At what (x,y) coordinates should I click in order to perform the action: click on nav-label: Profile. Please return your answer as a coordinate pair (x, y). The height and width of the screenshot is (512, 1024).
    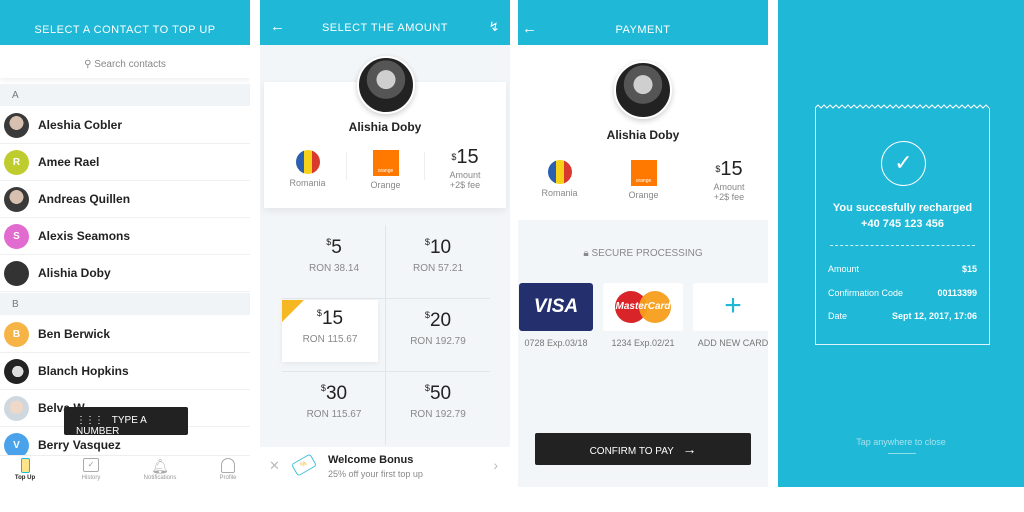
    Looking at the image, I should click on (228, 478).